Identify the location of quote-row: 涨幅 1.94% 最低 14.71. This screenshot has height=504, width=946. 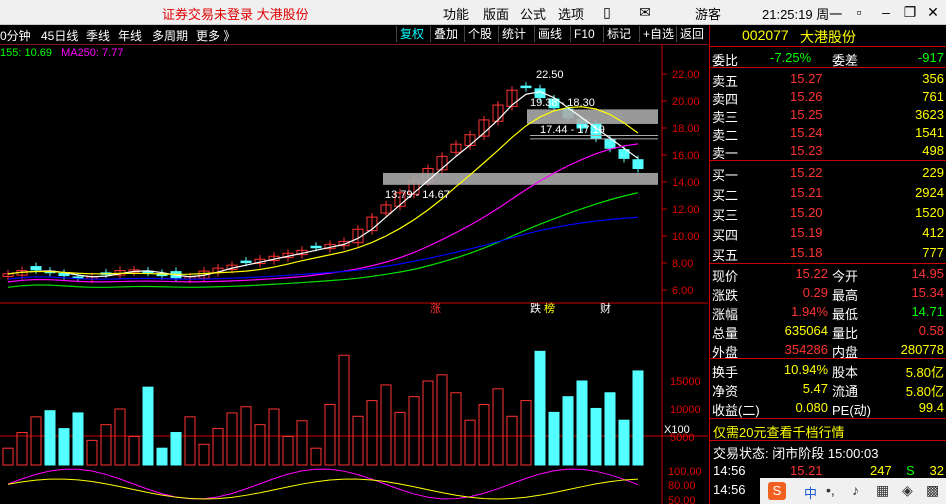
(828, 312).